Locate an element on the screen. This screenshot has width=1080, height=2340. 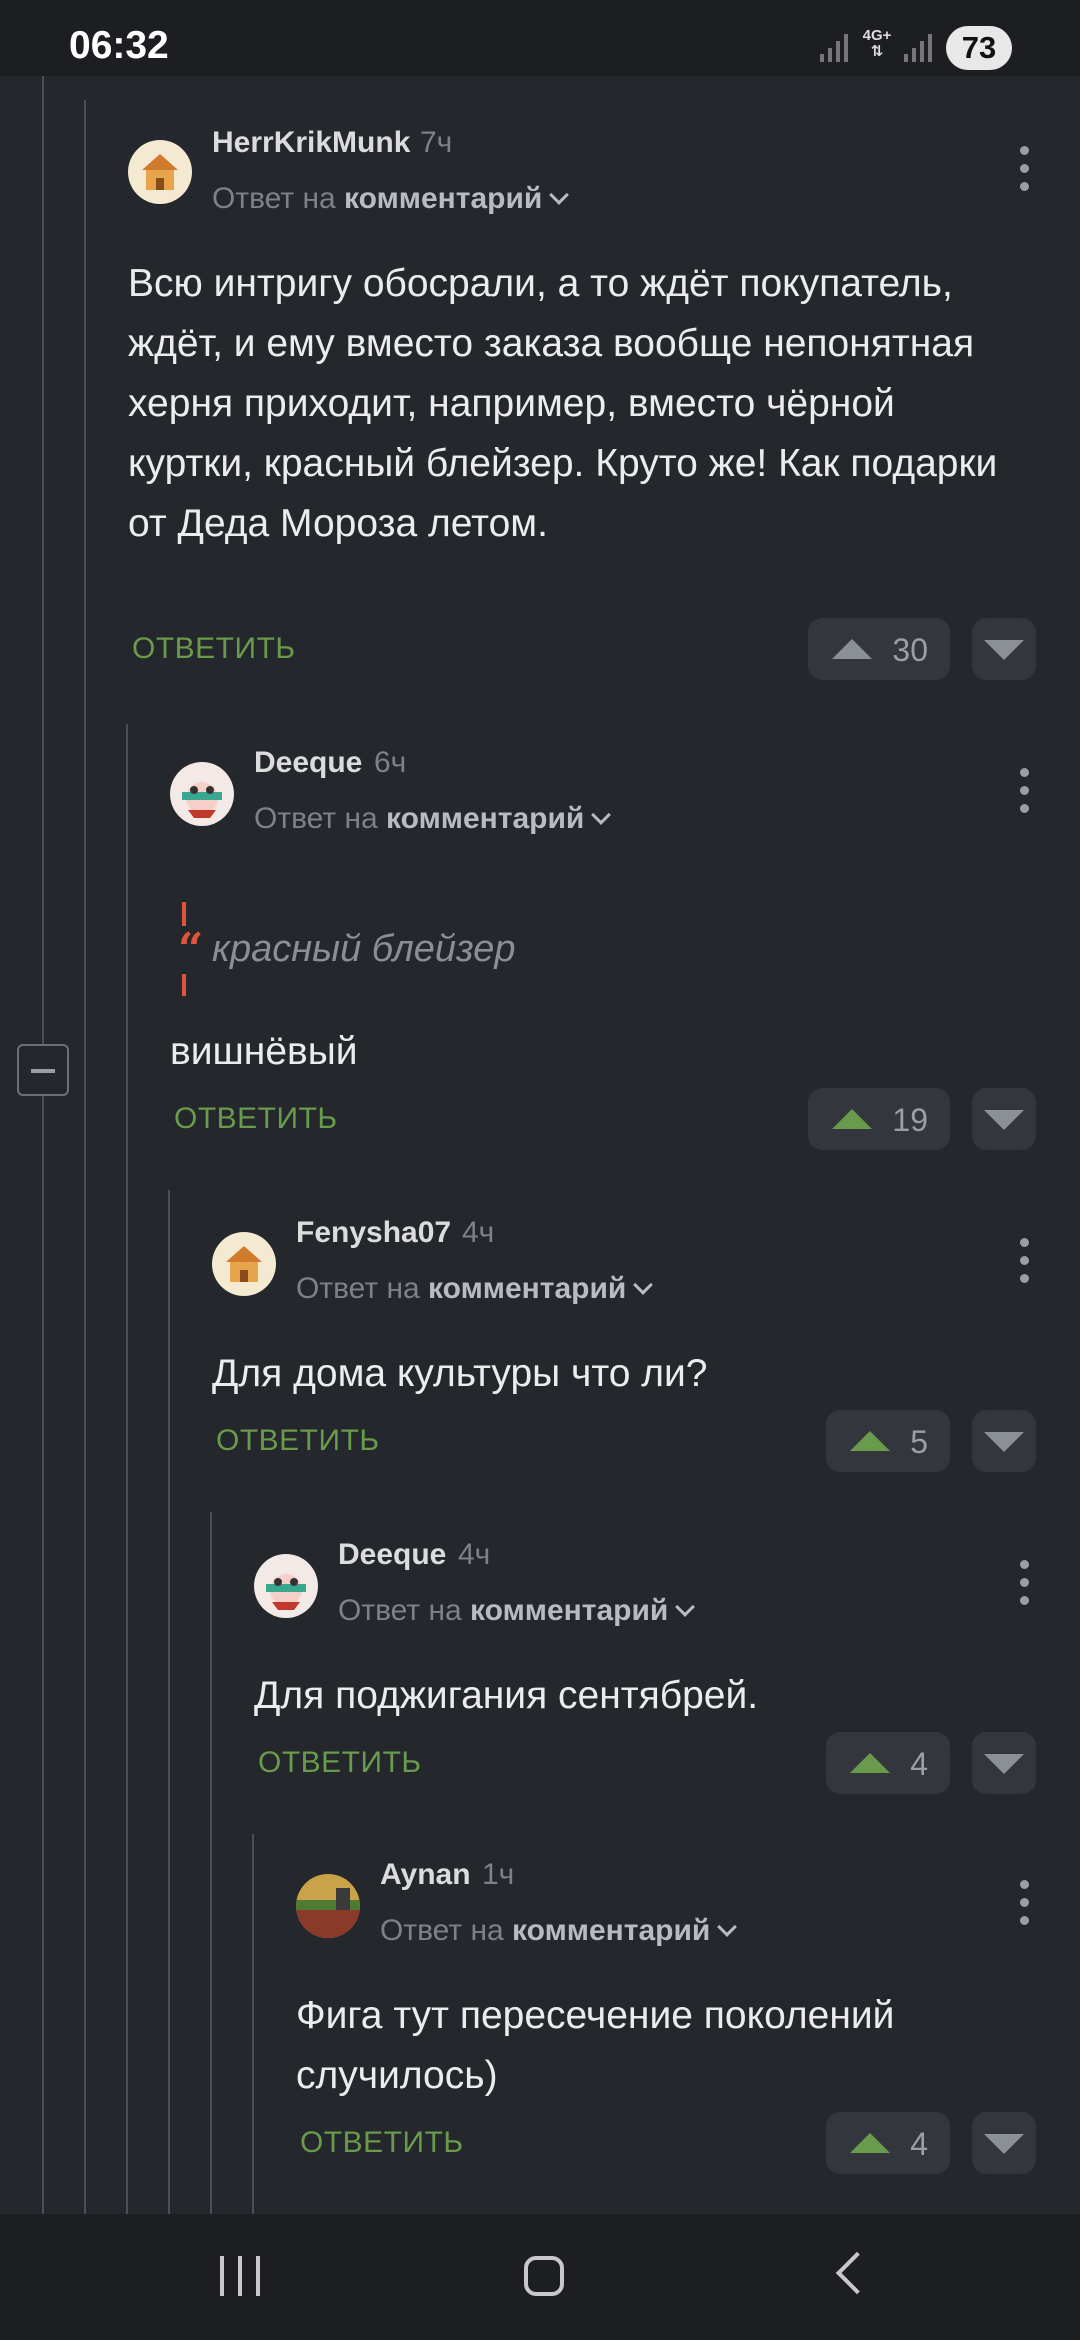
system-navigation-bar is located at coordinates (540, 2277).